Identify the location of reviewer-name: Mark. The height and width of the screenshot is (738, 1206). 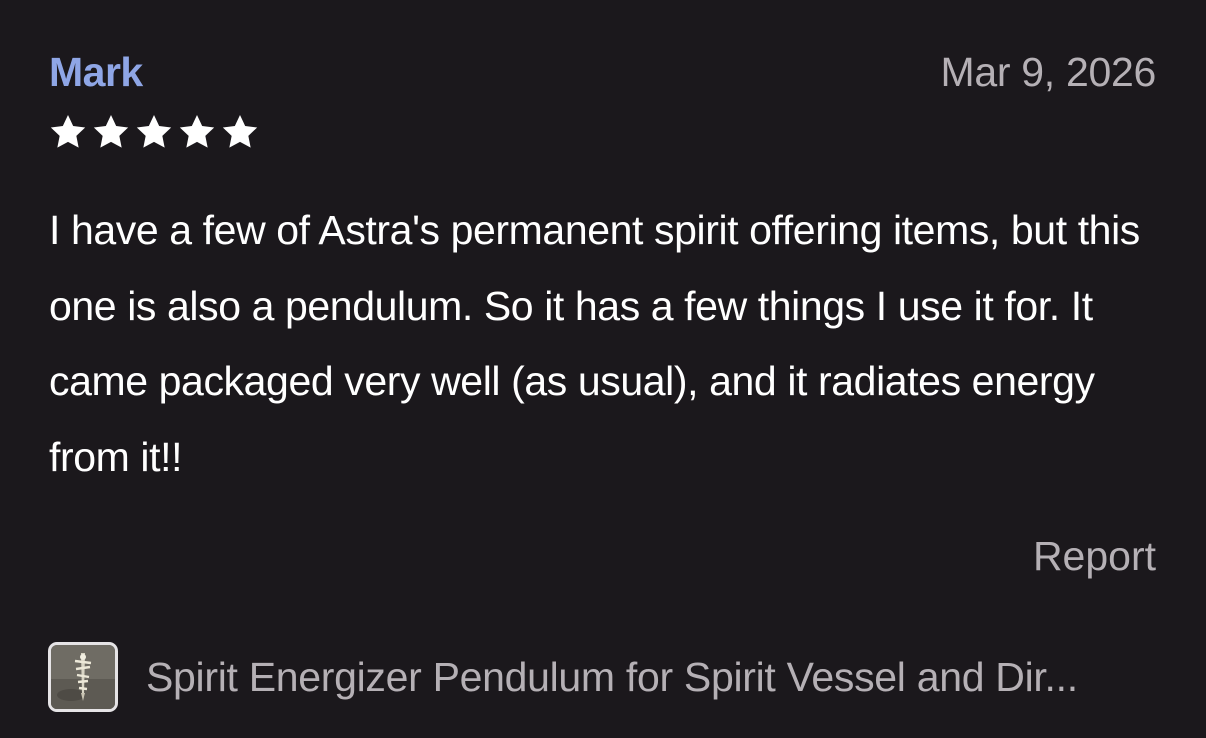
(96, 72).